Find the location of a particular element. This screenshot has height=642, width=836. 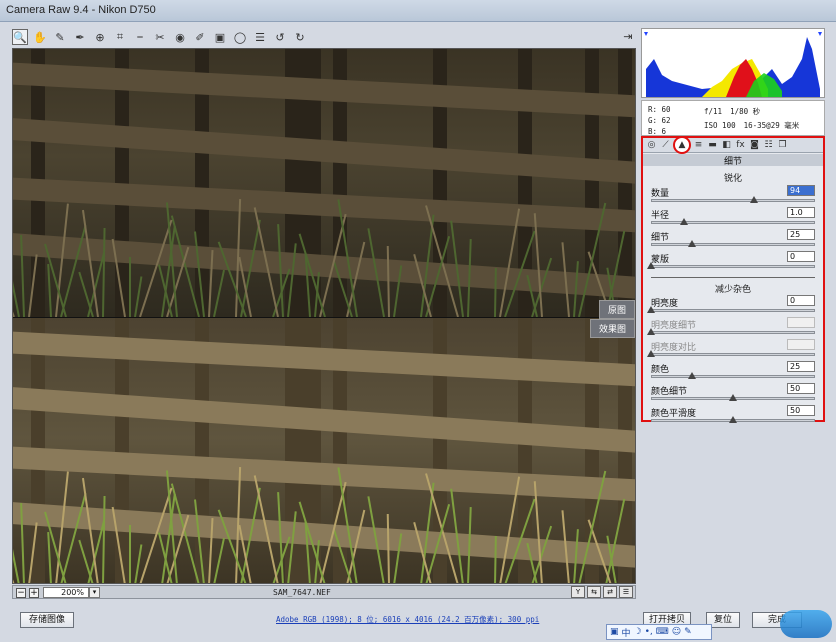

sharpening-title: 锐化 is located at coordinates (732, 179).